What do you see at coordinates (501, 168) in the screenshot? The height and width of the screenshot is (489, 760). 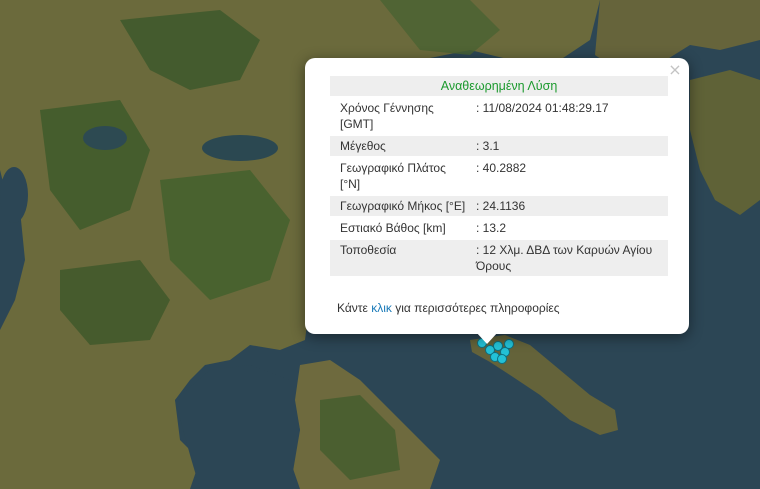 I see `row-value: : 40.2882` at bounding box center [501, 168].